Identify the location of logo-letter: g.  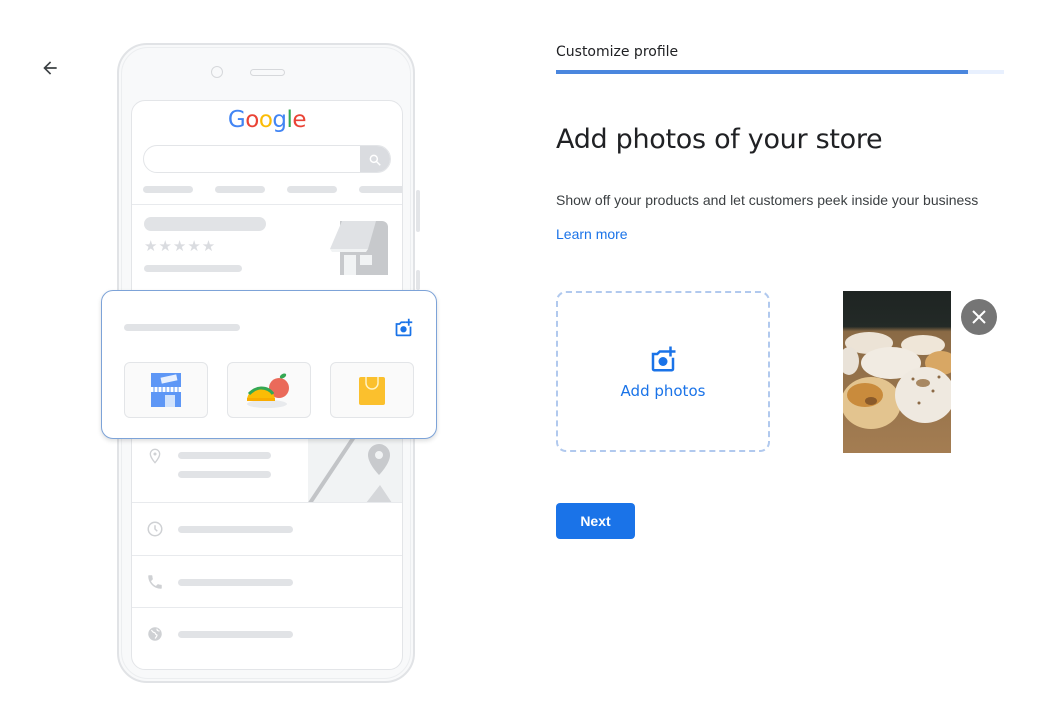
(279, 120).